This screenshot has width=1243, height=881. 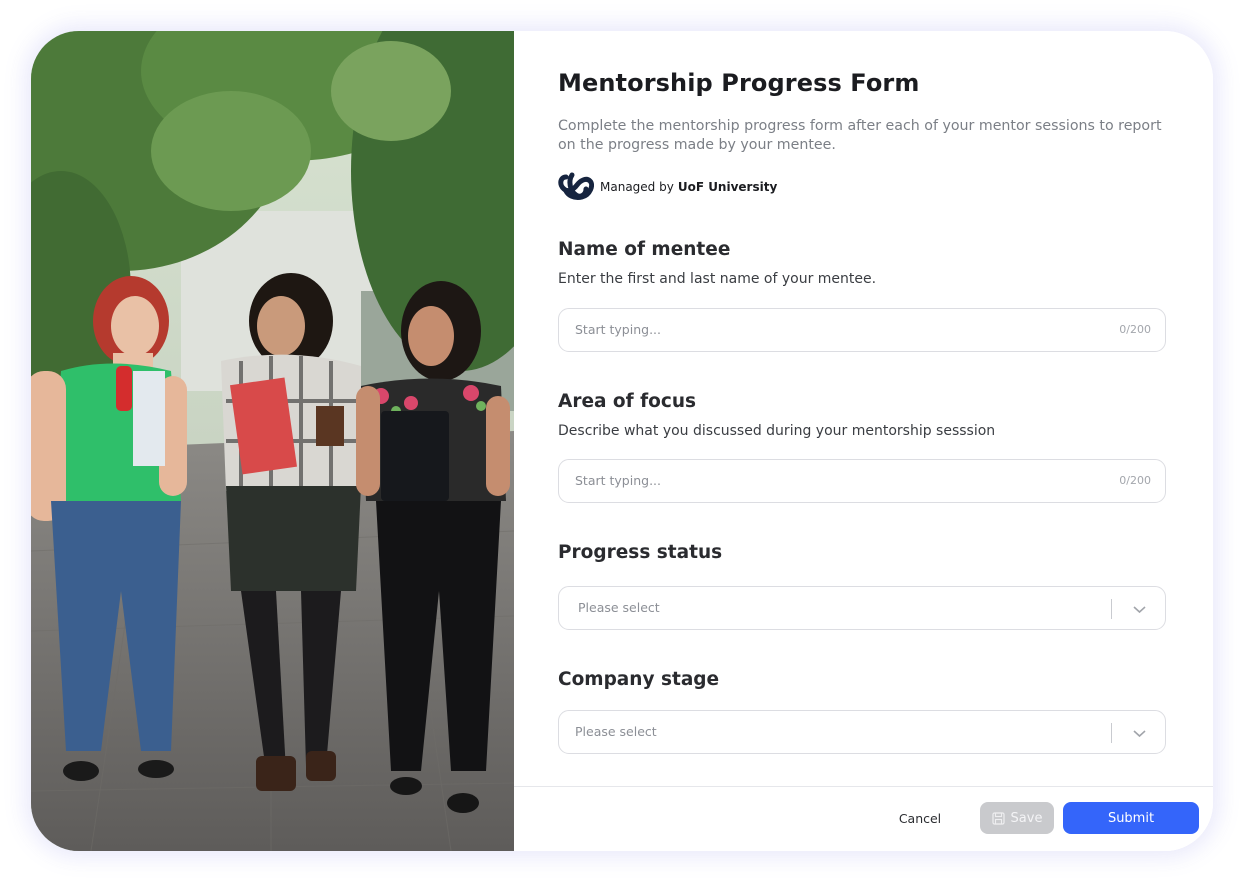 I want to click on managed-by-prefix: Managed by, so click(x=637, y=187).